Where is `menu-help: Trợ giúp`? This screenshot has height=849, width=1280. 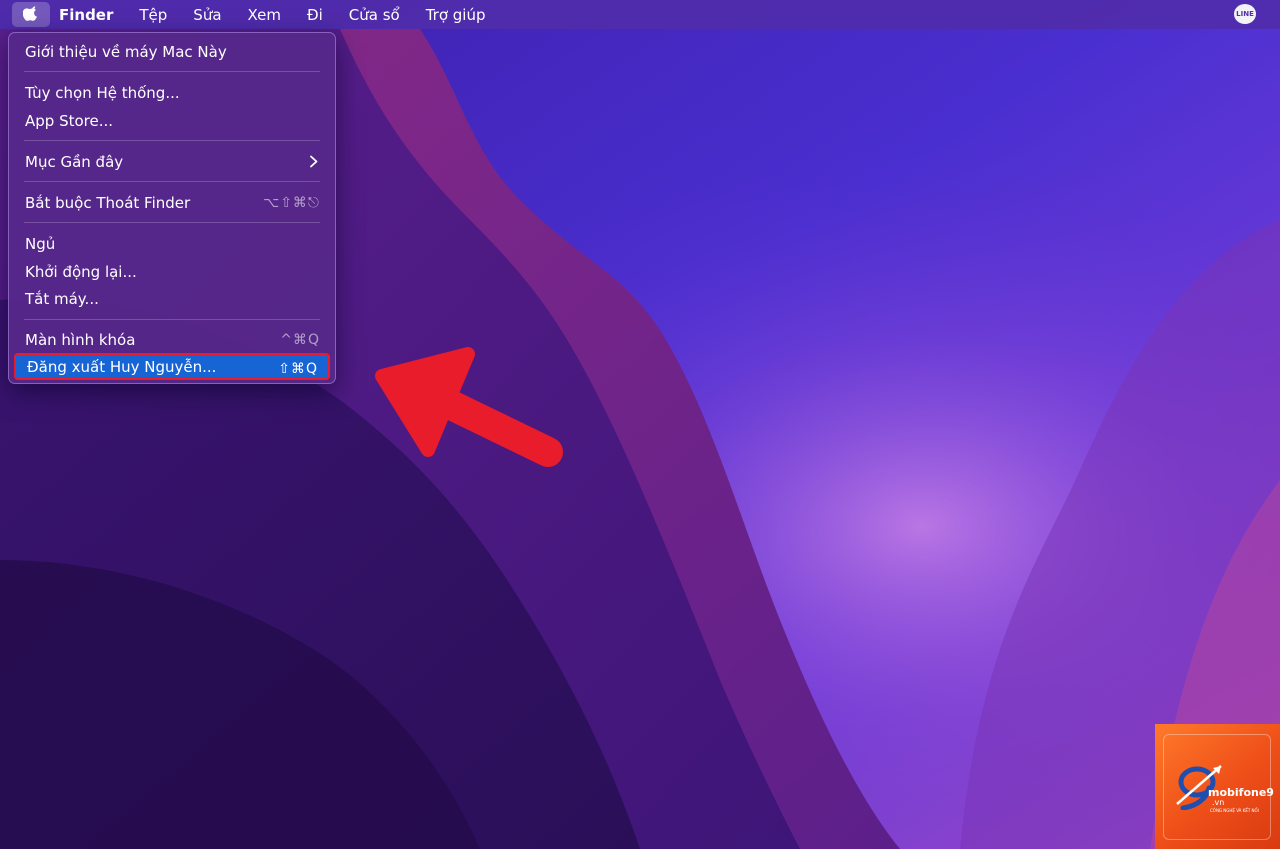 menu-help: Trợ giúp is located at coordinates (456, 15).